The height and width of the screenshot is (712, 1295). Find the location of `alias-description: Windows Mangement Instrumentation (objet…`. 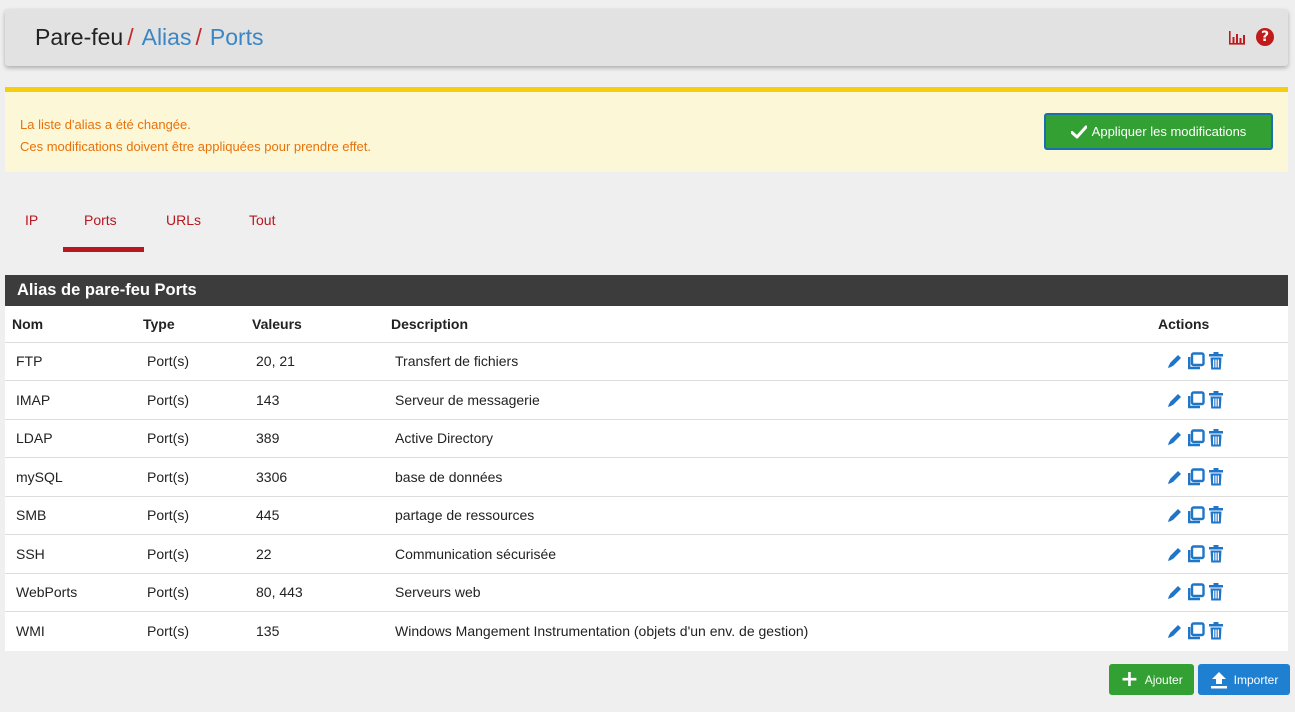

alias-description: Windows Mangement Instrumentation (objet… is located at coordinates (602, 631).